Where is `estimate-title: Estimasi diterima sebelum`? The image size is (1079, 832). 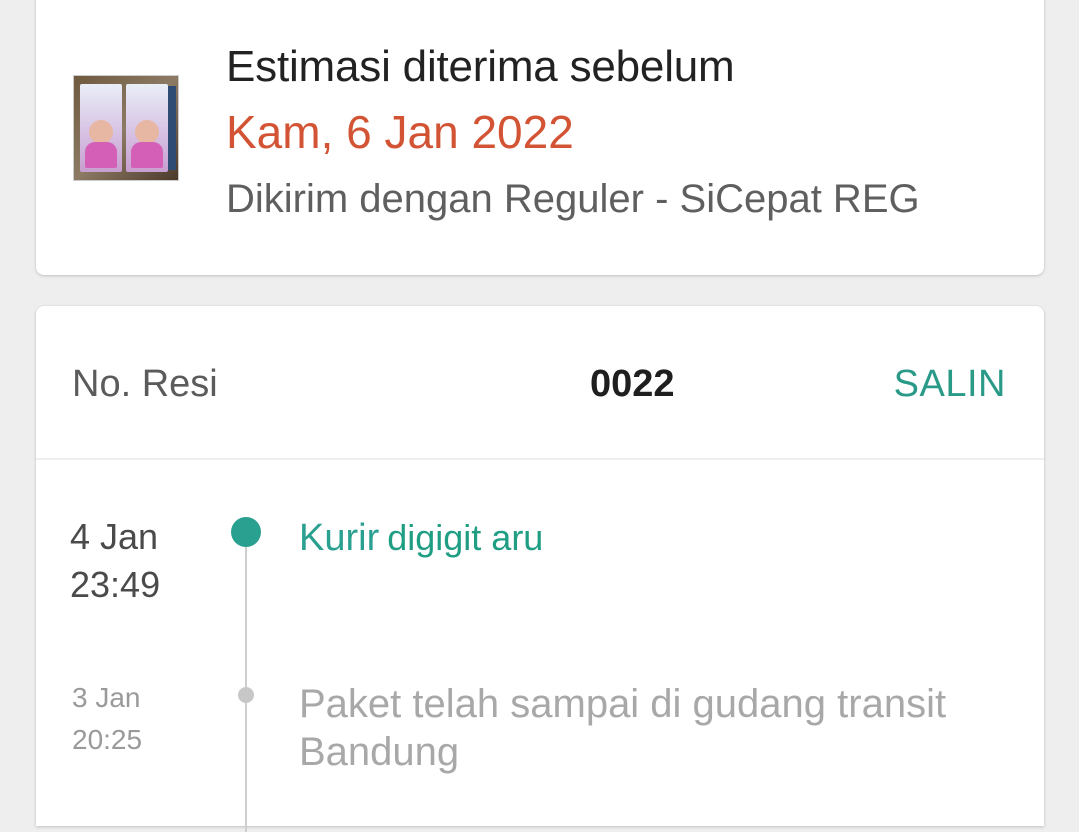
estimate-title: Estimasi diterima sebelum is located at coordinates (480, 66).